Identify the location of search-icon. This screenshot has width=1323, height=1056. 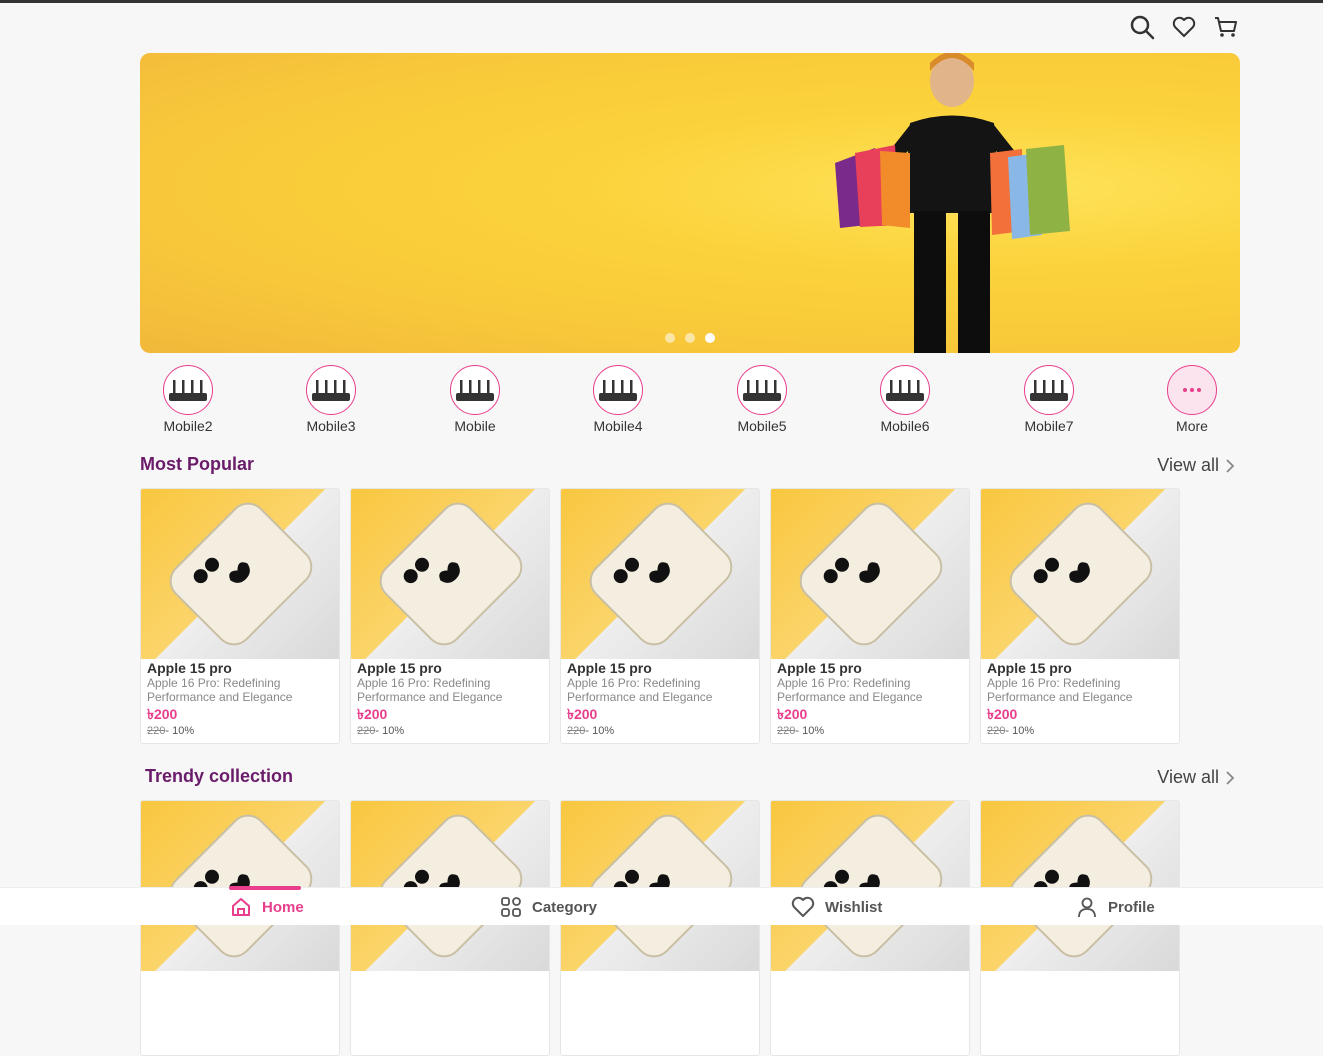
(1142, 27).